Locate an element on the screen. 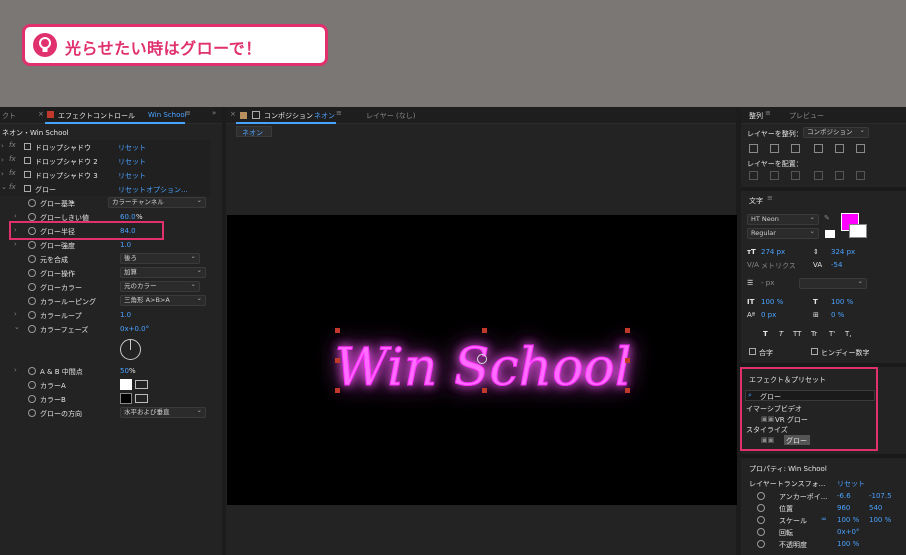  glow-intensity-value: 1.0 is located at coordinates (125, 245).